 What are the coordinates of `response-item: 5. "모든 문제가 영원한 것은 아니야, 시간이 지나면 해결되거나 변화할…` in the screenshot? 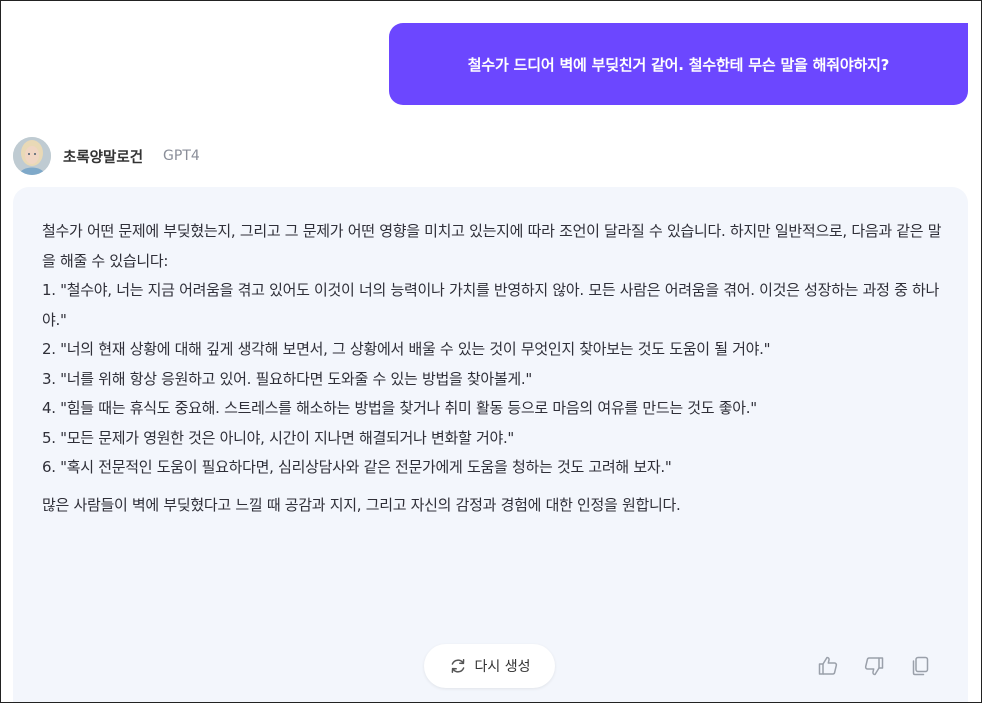 It's located at (278, 437).